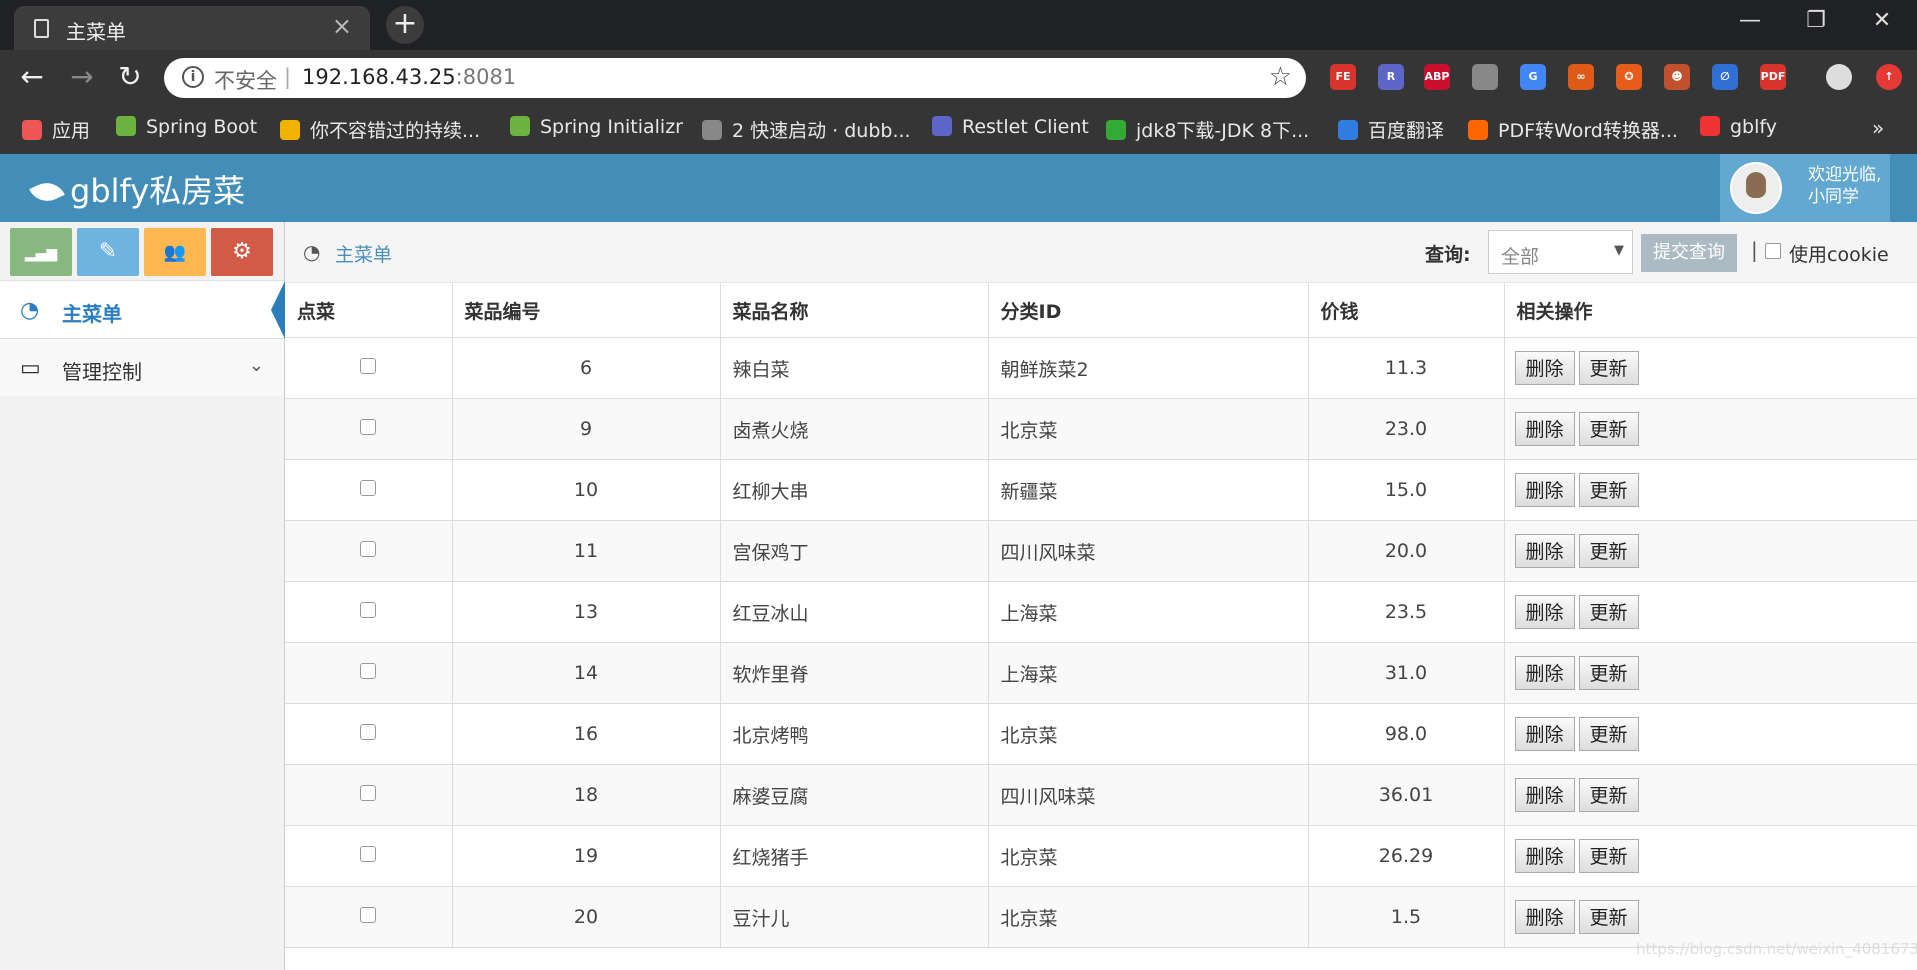 This screenshot has height=970, width=1917. I want to click on watermark: https://blog.csdn.net/weixin_40816738, so click(1776, 949).